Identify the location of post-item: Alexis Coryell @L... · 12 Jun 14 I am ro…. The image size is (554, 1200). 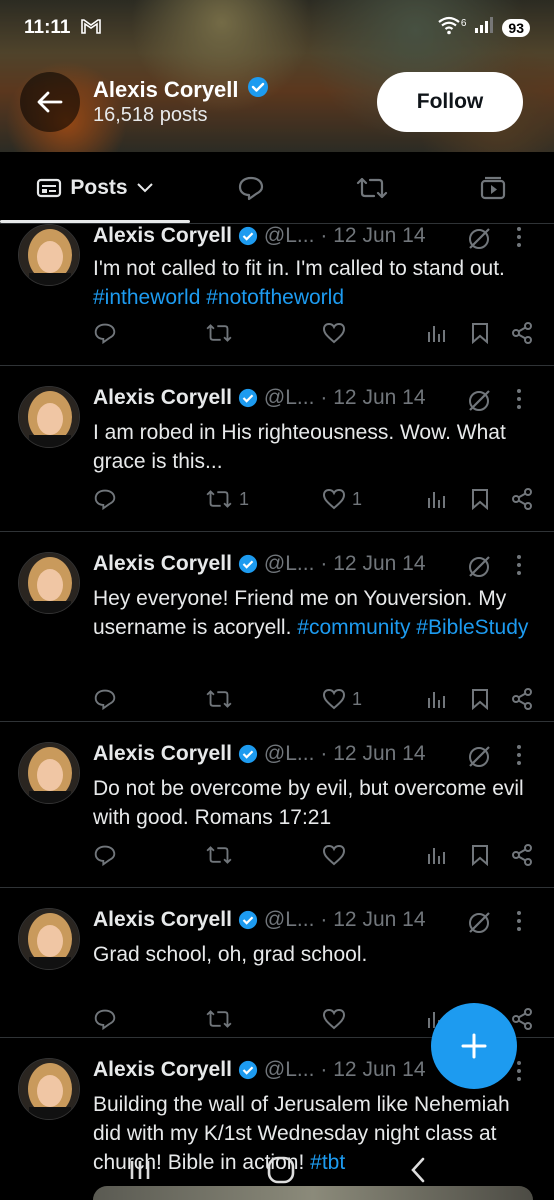
(277, 449).